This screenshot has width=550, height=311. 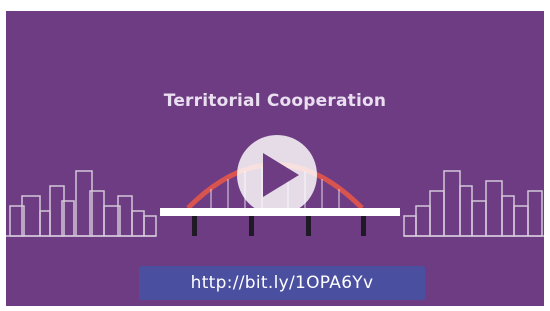 I want to click on video-title: Territorial Cooperation, so click(x=275, y=101).